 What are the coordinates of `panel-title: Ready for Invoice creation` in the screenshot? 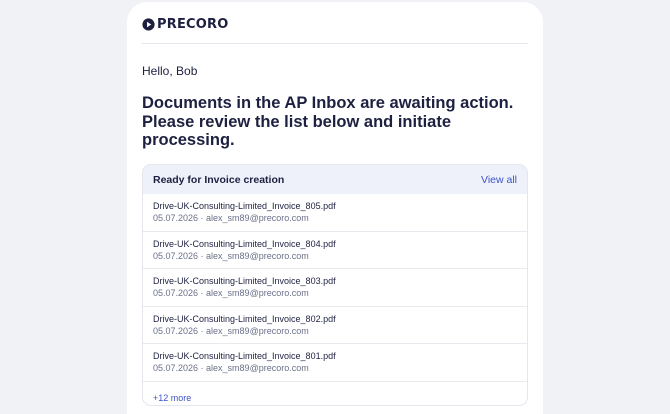 It's located at (219, 179).